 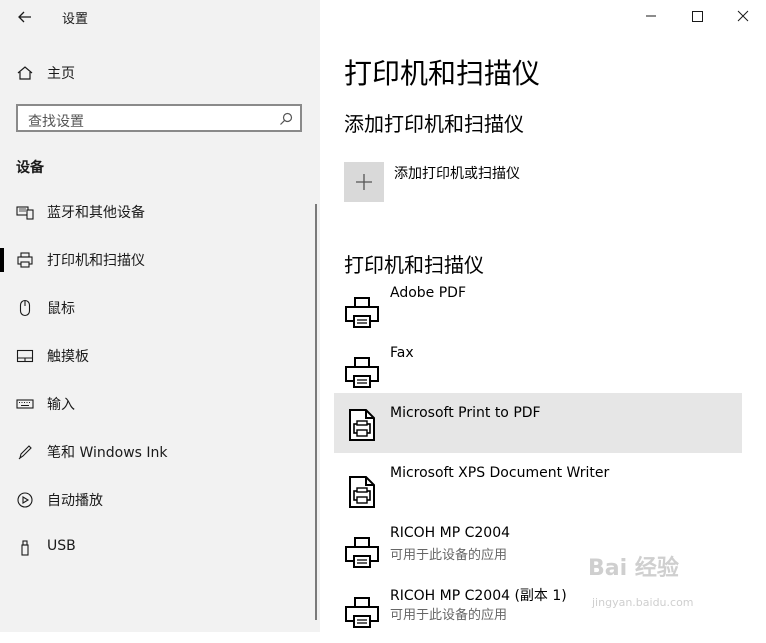 What do you see at coordinates (160, 500) in the screenshot?
I see `sidebar-item-autoplay: 自动播放` at bounding box center [160, 500].